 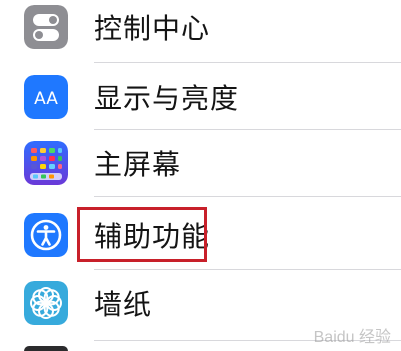 I want to click on svg-text: AA, so click(x=46, y=99).